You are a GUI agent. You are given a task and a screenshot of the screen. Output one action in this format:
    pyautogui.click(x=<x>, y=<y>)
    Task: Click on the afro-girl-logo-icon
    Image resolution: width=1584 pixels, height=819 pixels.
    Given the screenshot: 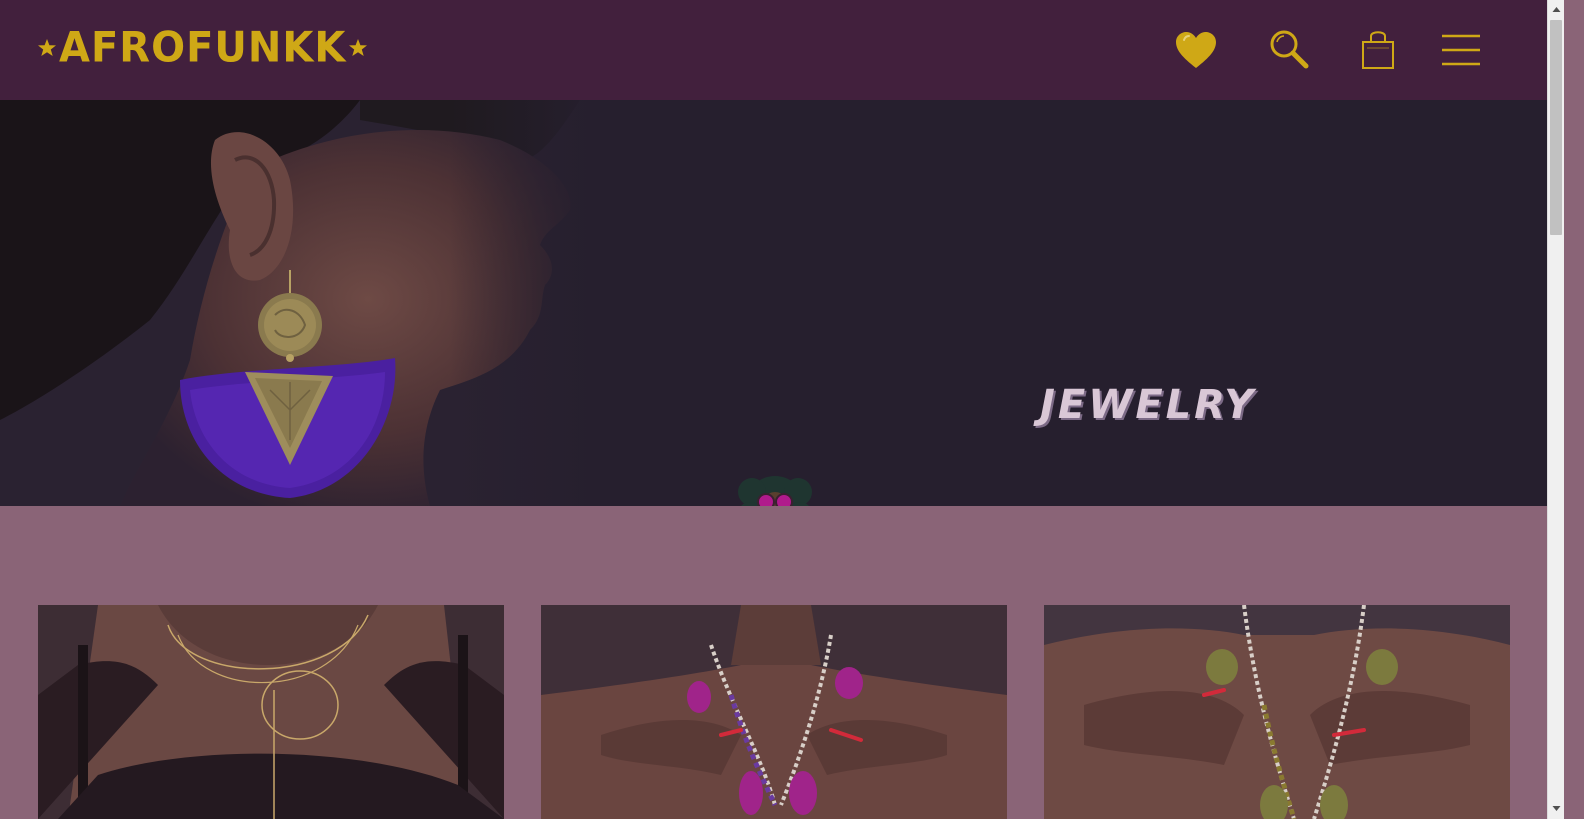 What is the action you would take?
    pyautogui.click(x=775, y=491)
    